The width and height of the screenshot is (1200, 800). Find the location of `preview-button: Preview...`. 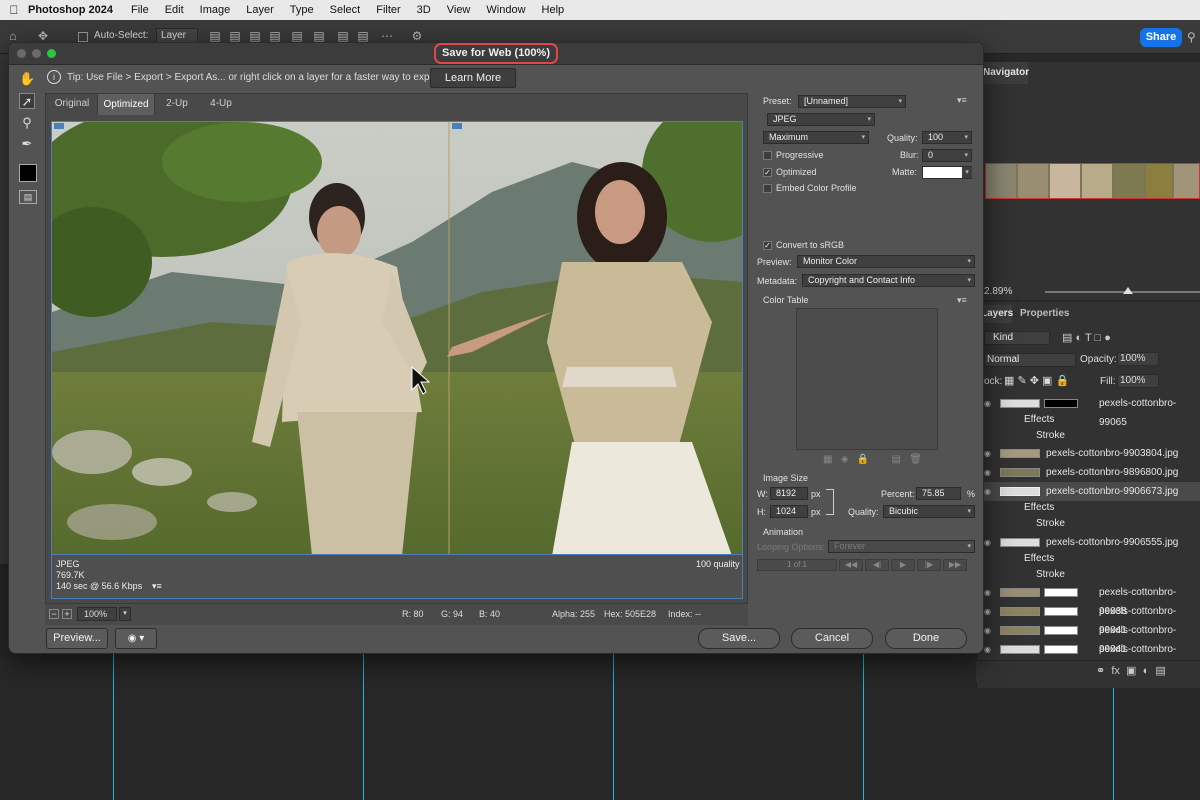

preview-button: Preview... is located at coordinates (77, 638).